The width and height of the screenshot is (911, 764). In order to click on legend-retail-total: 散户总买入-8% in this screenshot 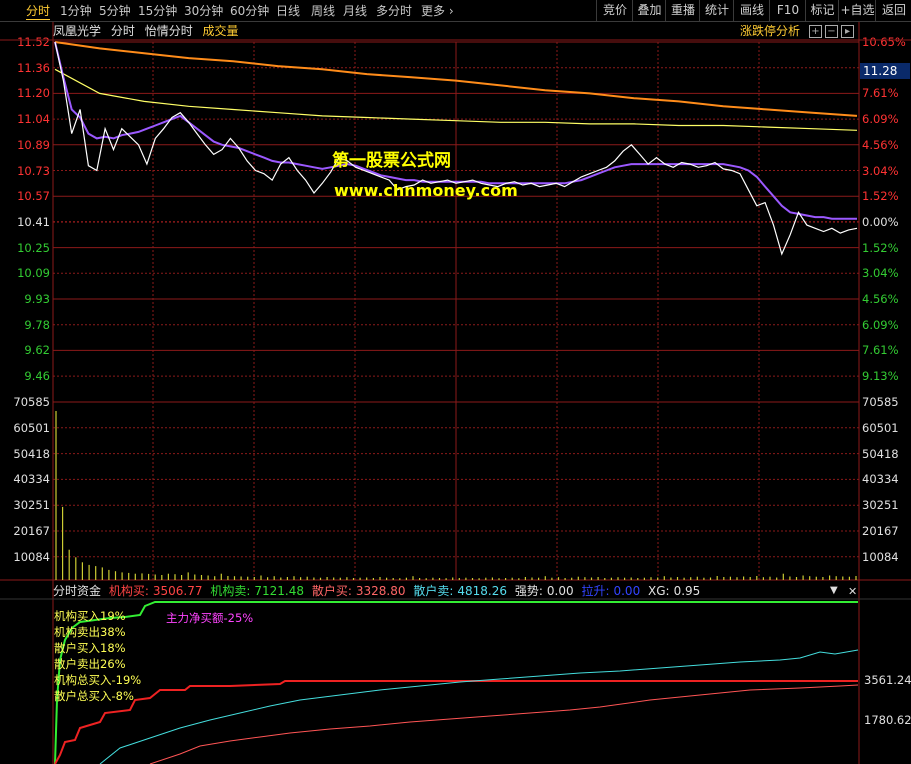, I will do `click(94, 696)`.